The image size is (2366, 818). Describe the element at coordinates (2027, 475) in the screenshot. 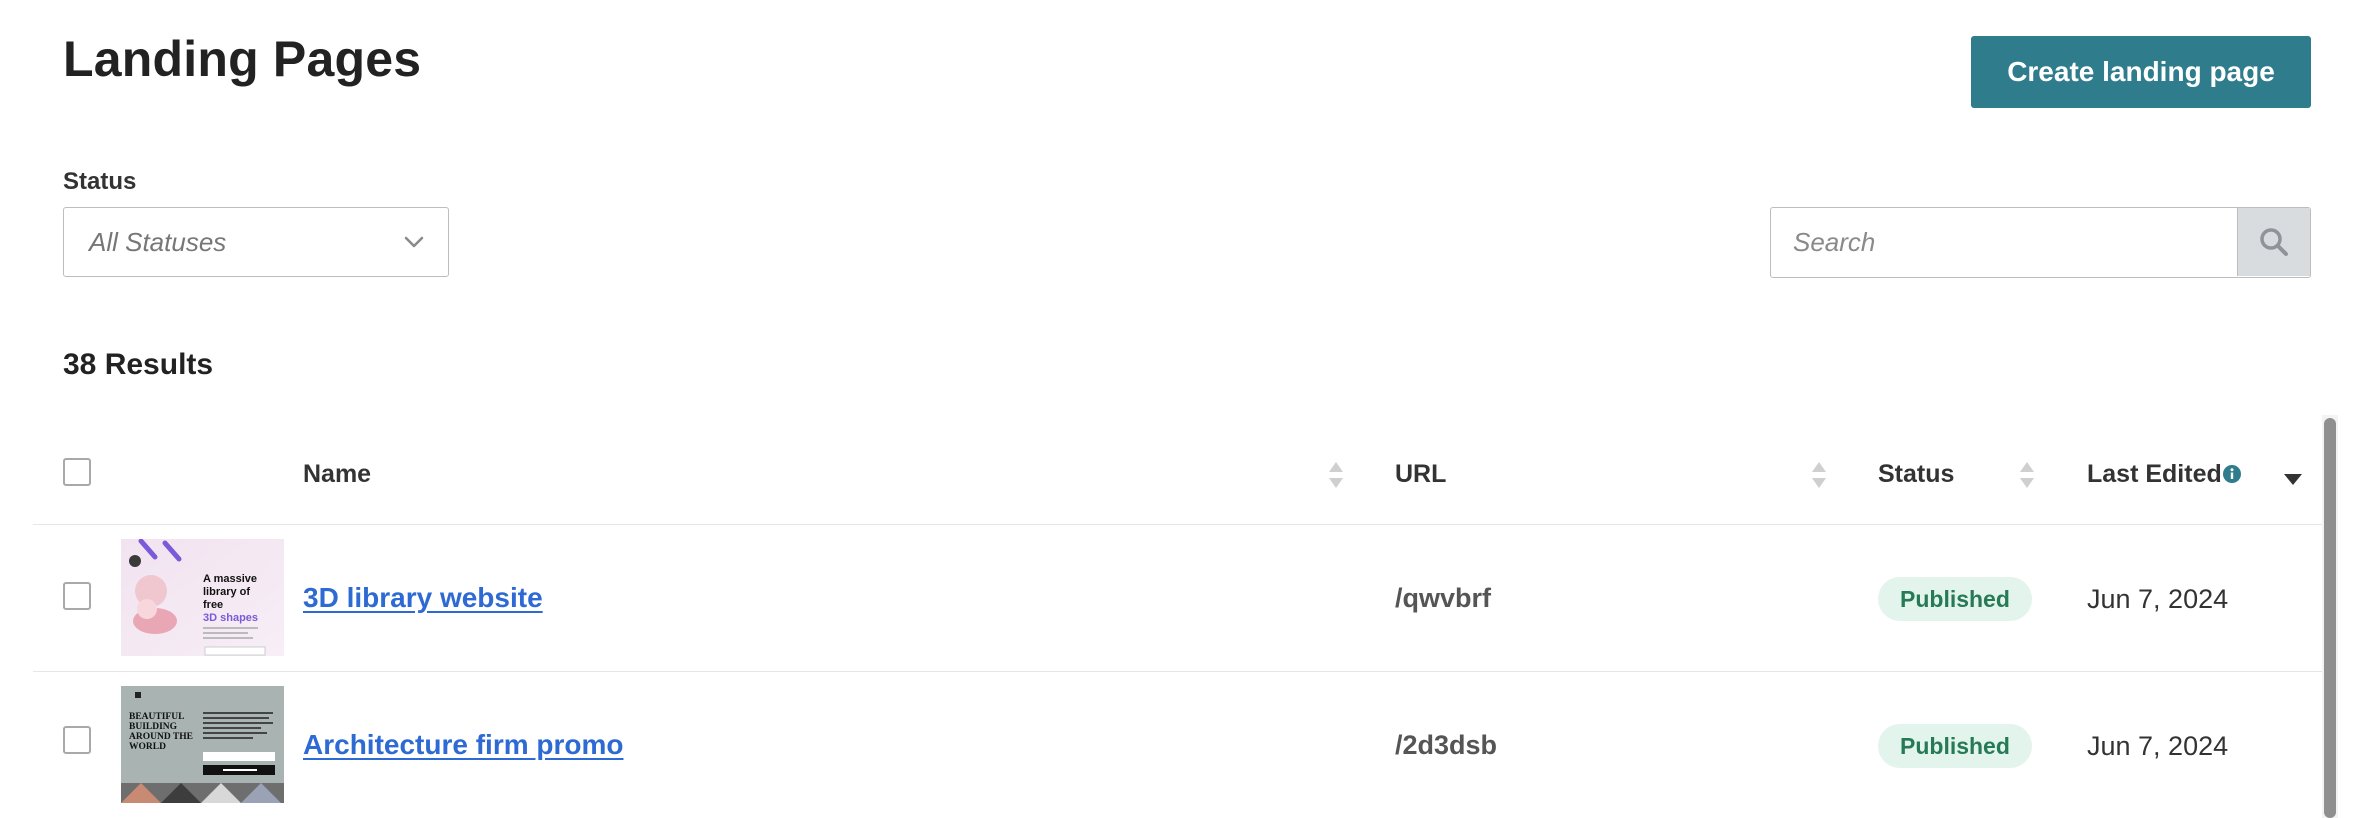

I see `sort-status-icon` at that location.